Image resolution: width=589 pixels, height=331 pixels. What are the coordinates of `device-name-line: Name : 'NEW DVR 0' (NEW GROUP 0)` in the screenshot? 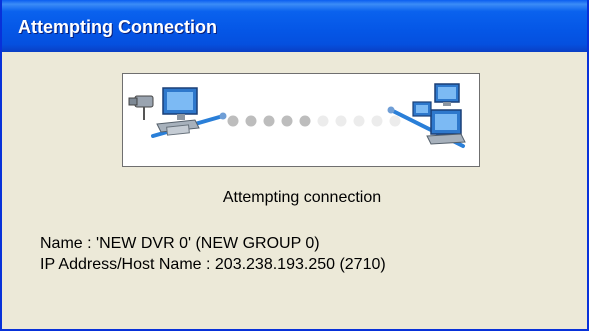 It's located at (180, 243).